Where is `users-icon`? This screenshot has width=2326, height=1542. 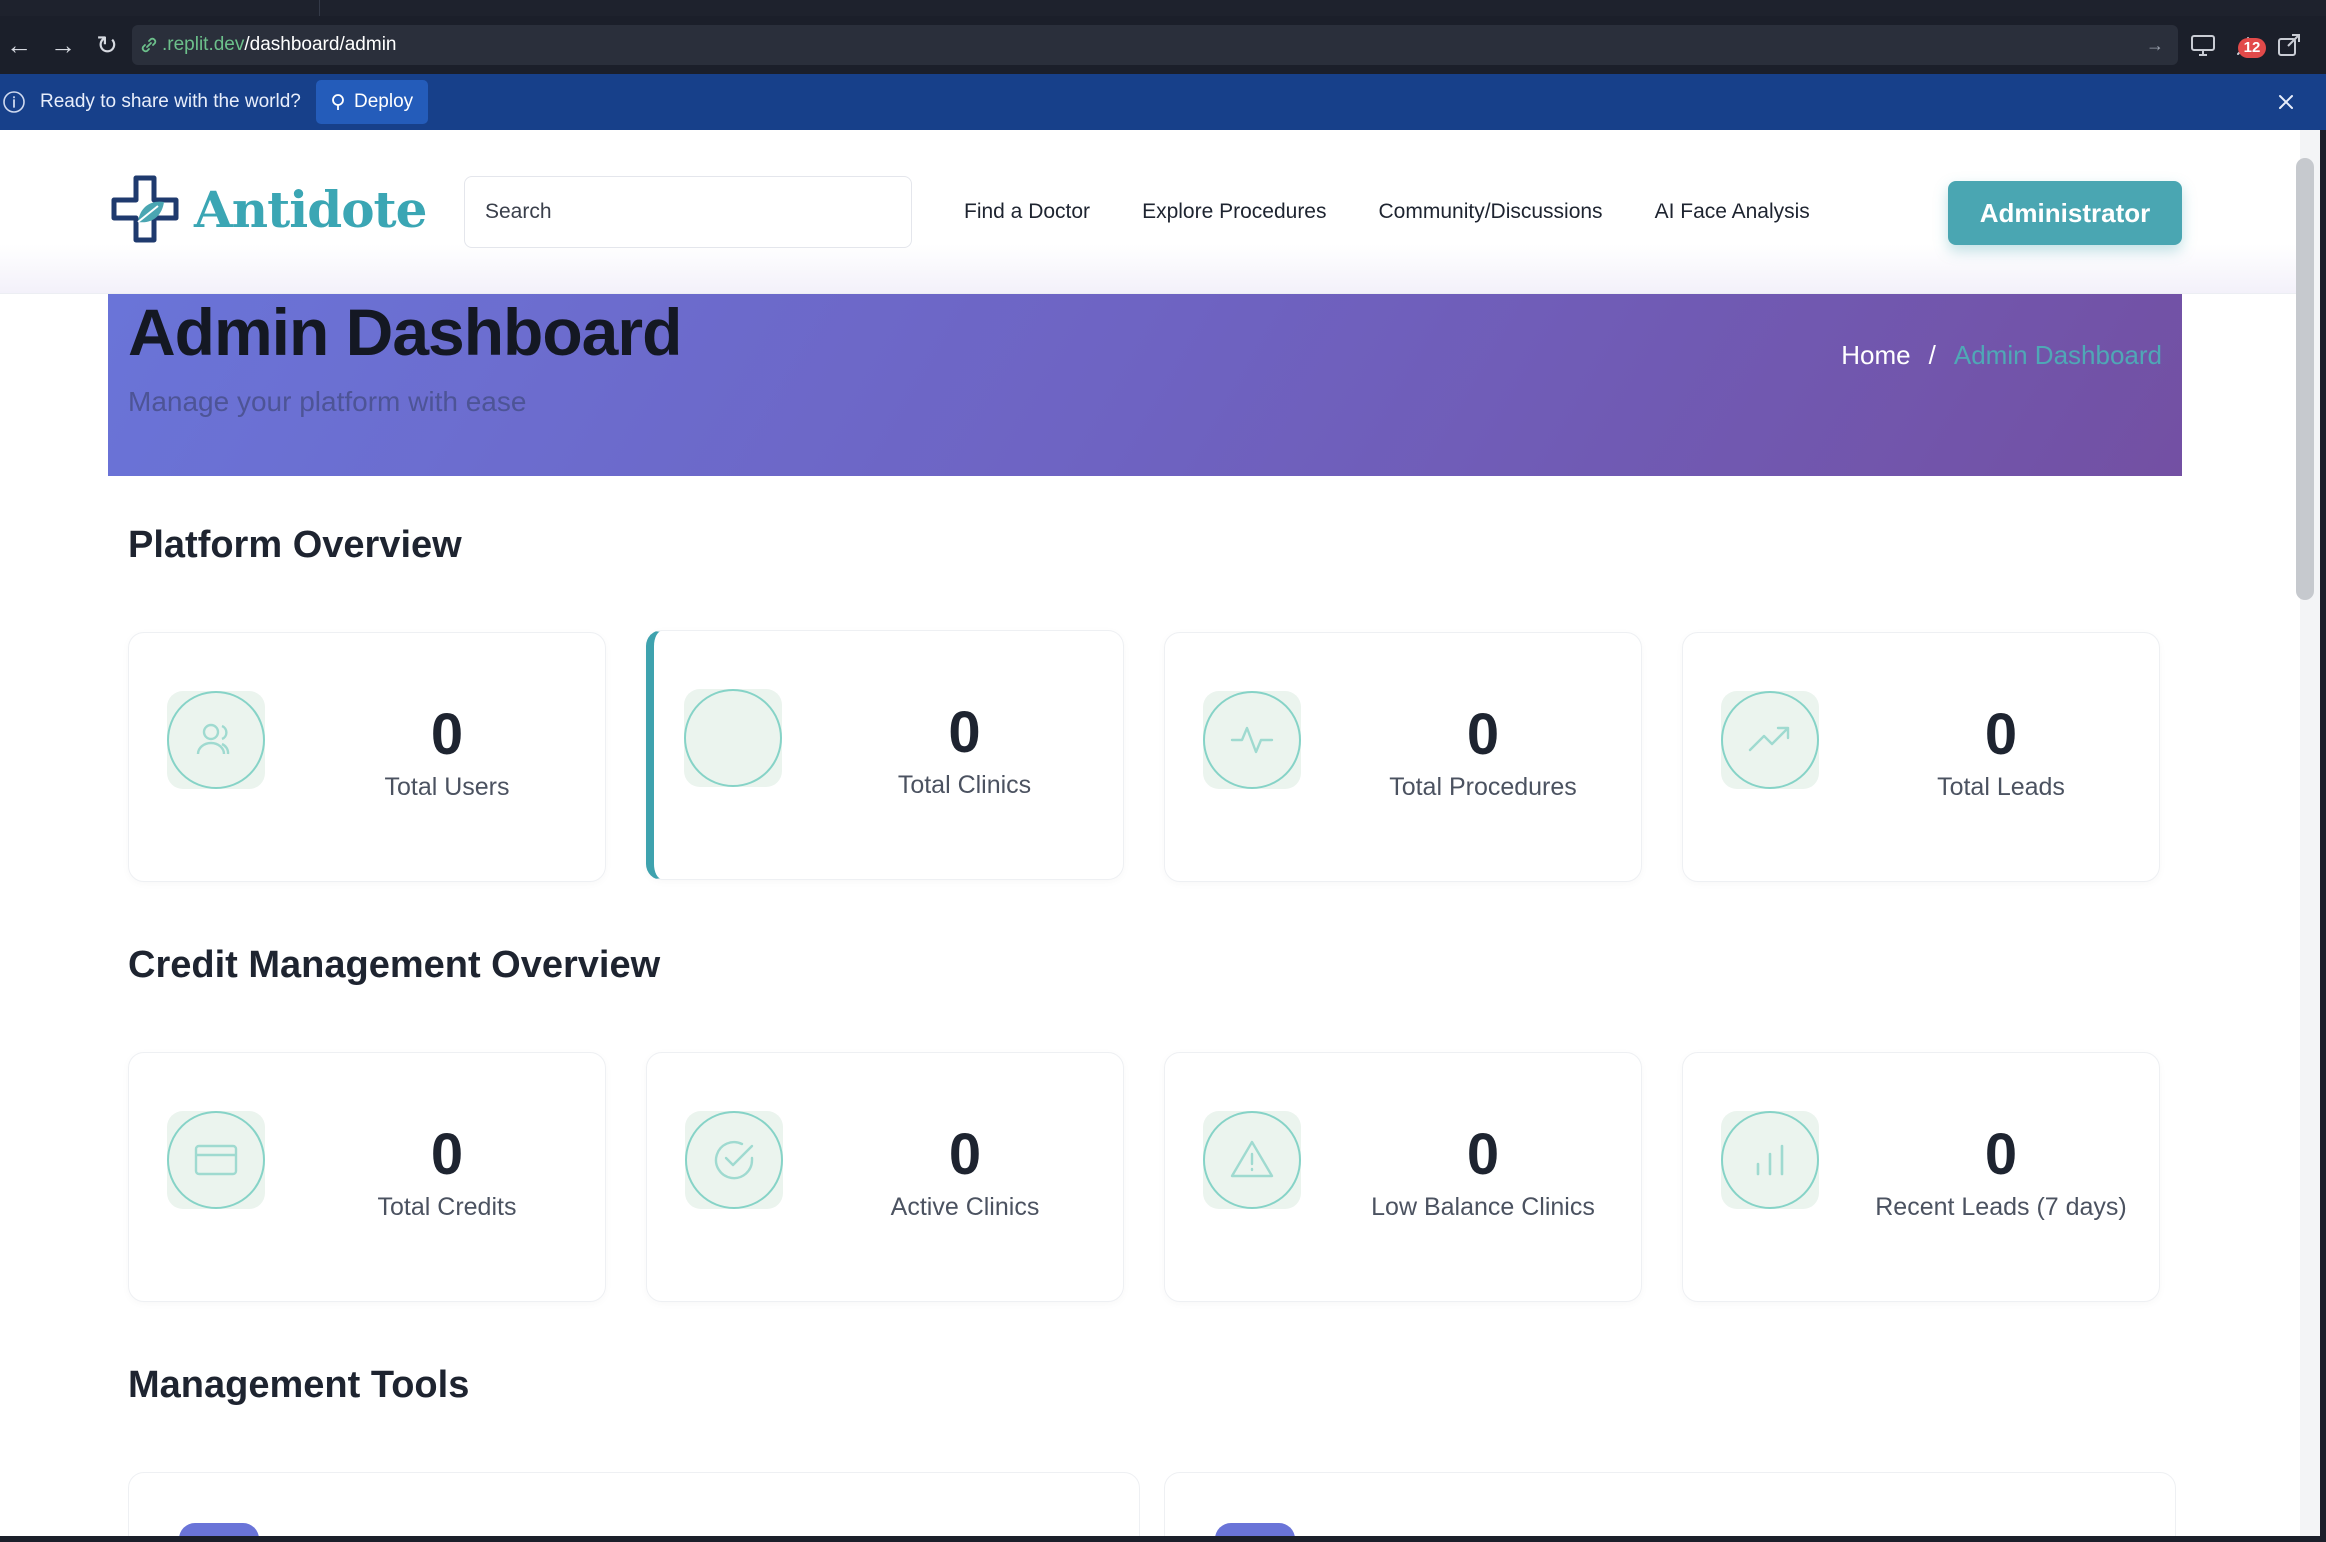 users-icon is located at coordinates (213, 739).